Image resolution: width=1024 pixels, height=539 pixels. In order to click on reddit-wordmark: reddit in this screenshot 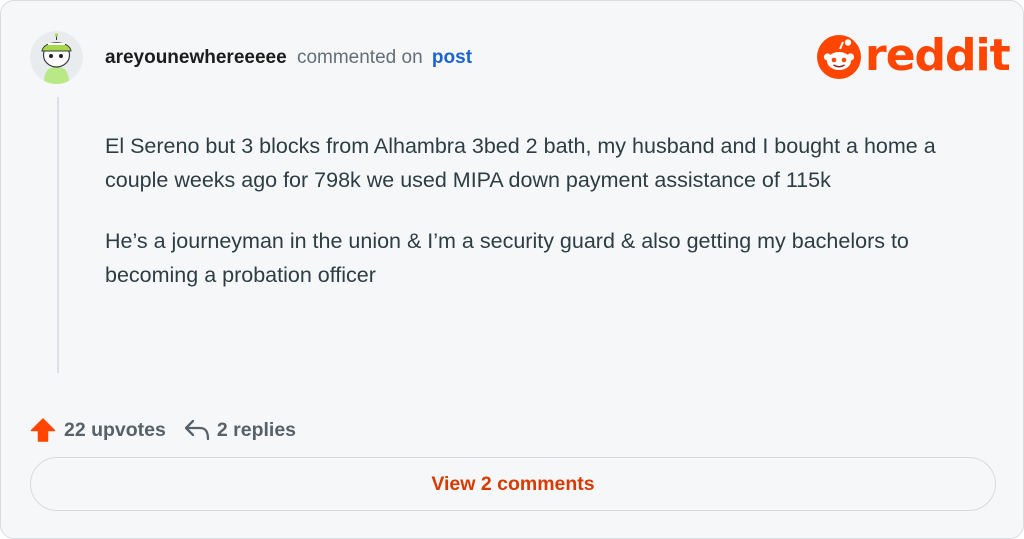, I will do `click(938, 55)`.